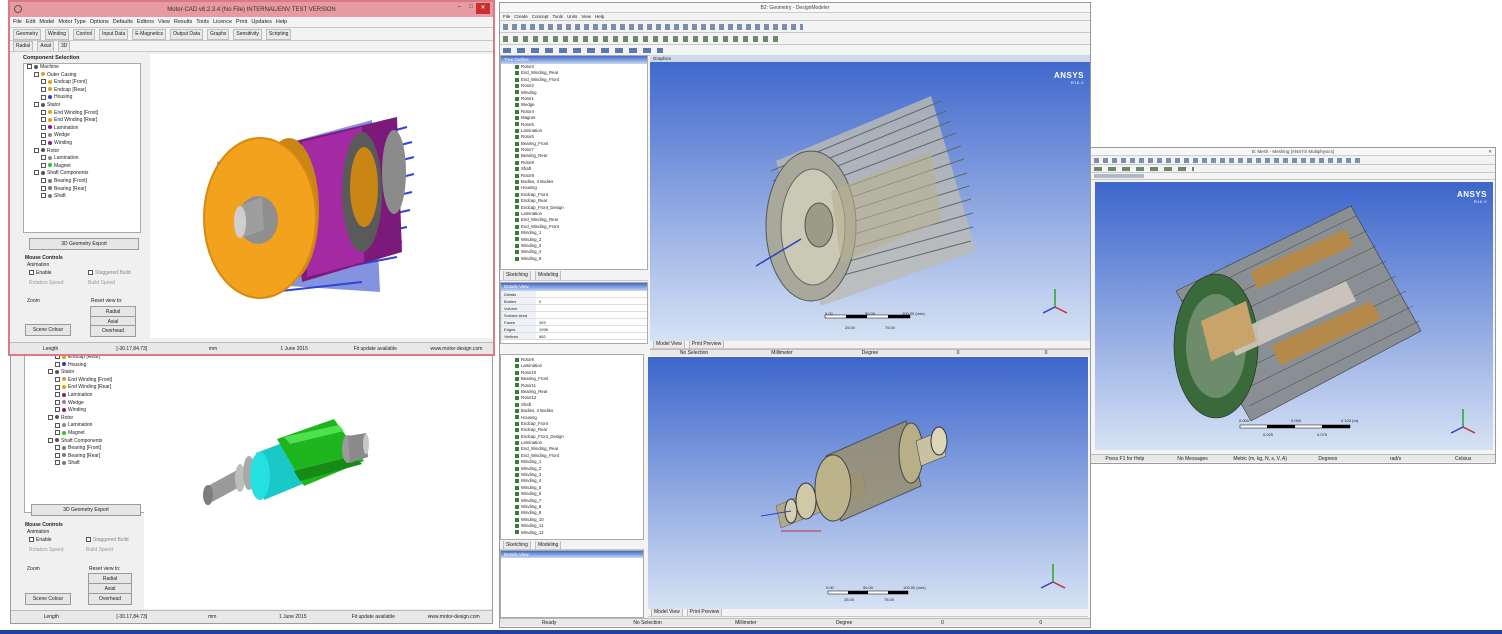 This screenshot has height=634, width=1502. I want to click on menu-item: Licence, so click(222, 22).